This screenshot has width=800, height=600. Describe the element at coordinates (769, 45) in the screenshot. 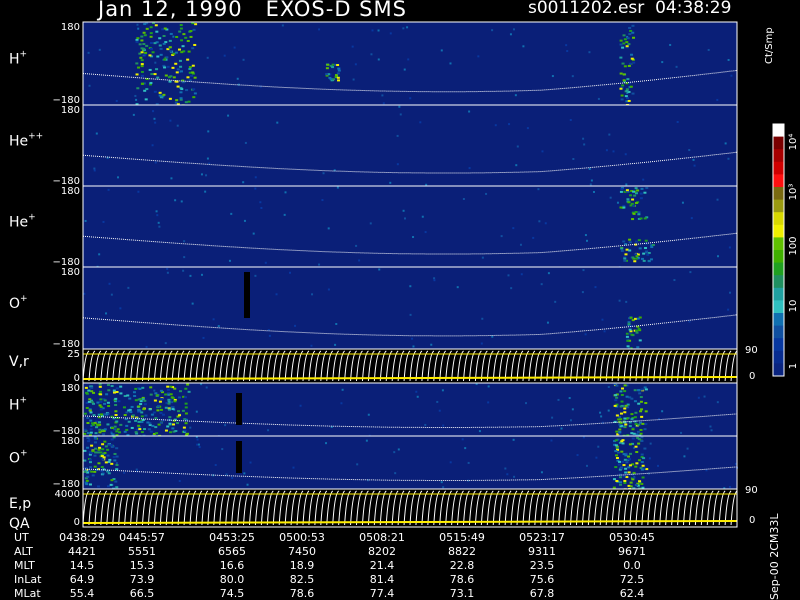

I see `colorbar-title: Ct/Smp` at that location.